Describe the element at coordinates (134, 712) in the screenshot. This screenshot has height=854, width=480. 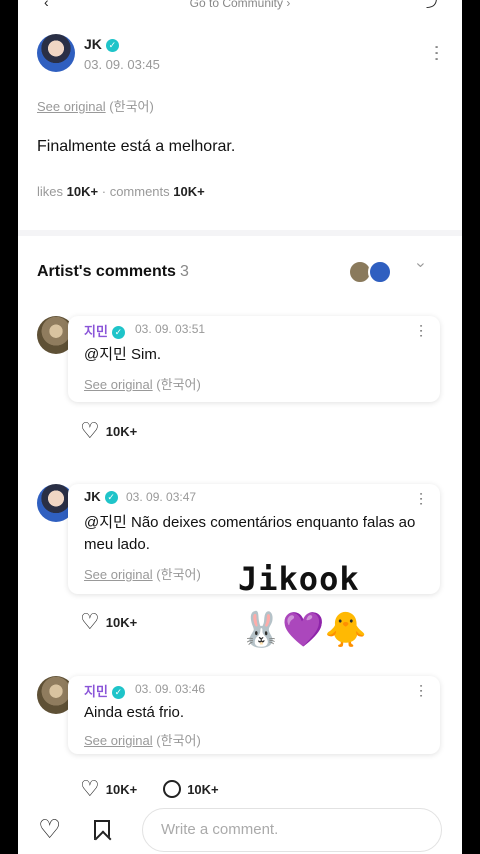
I see `comment-text: Ainda está frio.` at that location.